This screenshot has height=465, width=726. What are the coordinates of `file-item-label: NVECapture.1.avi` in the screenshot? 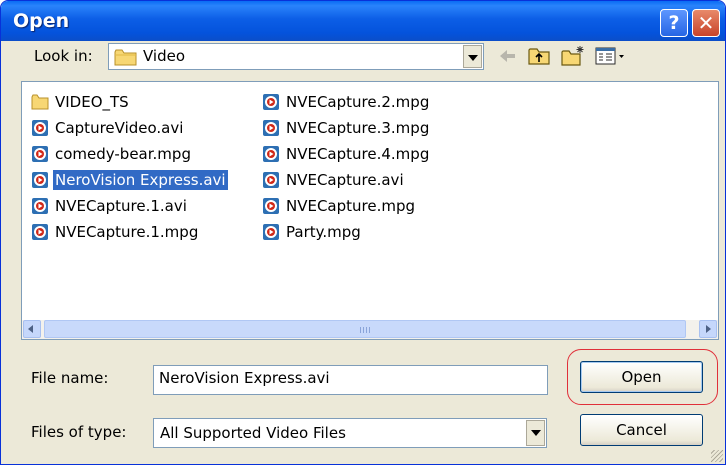 It's located at (121, 206).